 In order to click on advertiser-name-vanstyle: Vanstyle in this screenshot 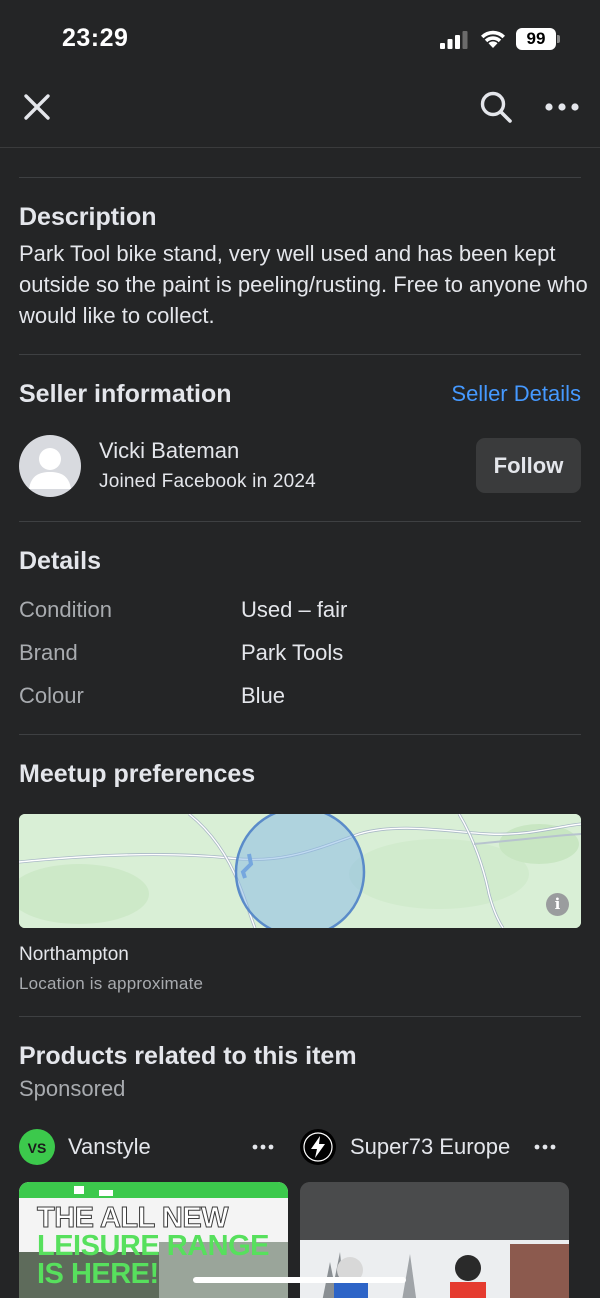, I will do `click(109, 1147)`.